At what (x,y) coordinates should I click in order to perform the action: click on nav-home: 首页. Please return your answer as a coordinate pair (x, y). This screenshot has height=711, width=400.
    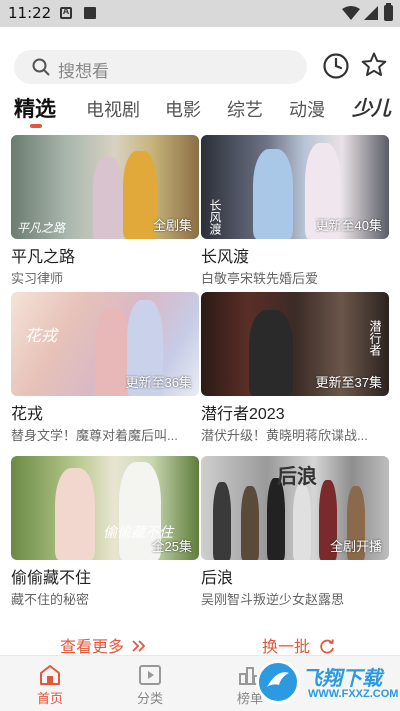
    Looking at the image, I should click on (50, 683).